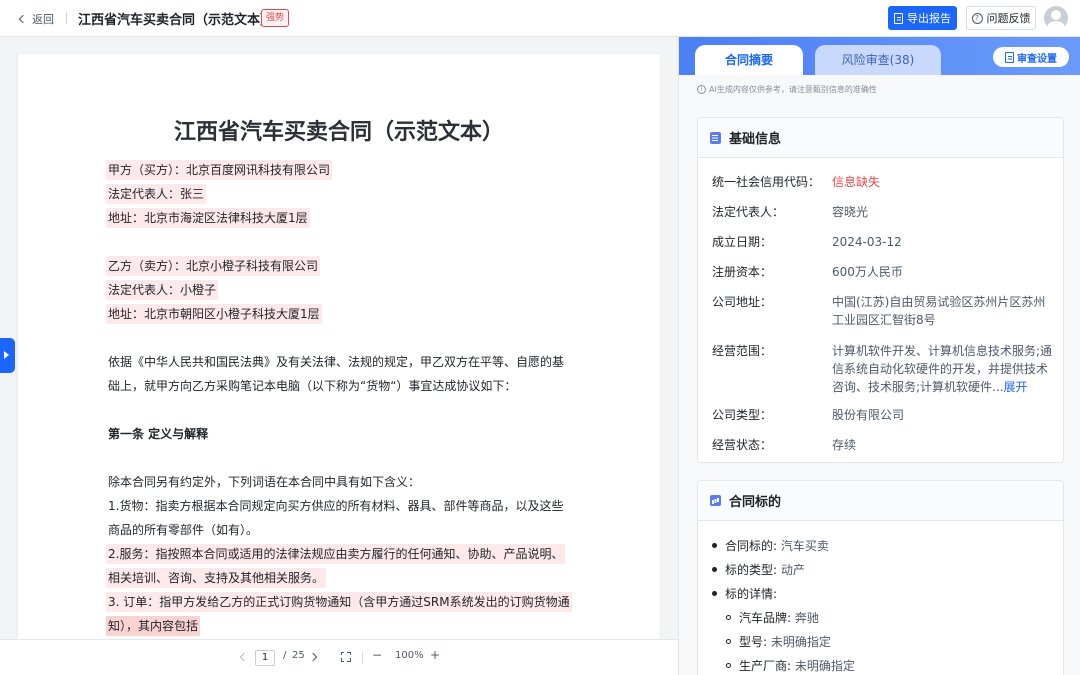 This screenshot has height=675, width=1080. I want to click on doc-line: 地址：北京市朝阳区小橙子科技大厦1层, so click(214, 314).